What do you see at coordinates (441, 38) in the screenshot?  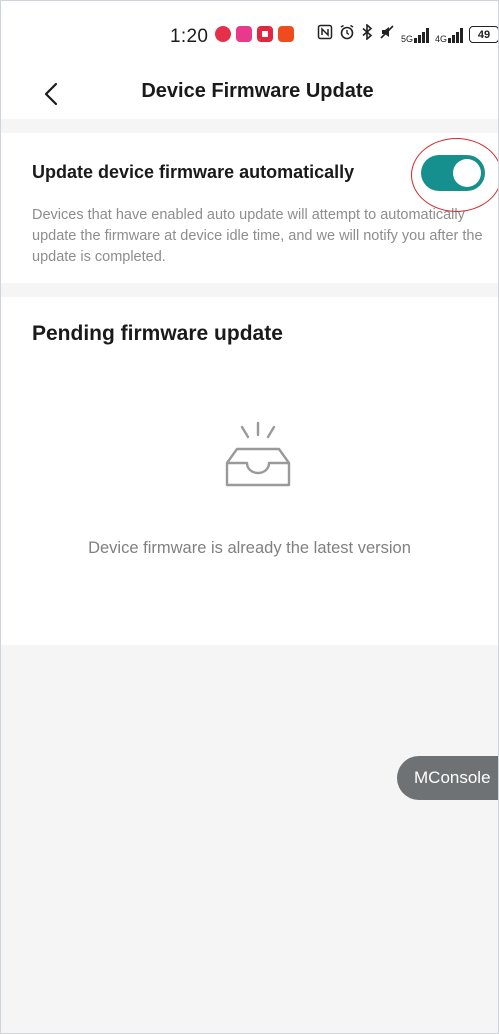 I see `network-4g-label: 4G` at bounding box center [441, 38].